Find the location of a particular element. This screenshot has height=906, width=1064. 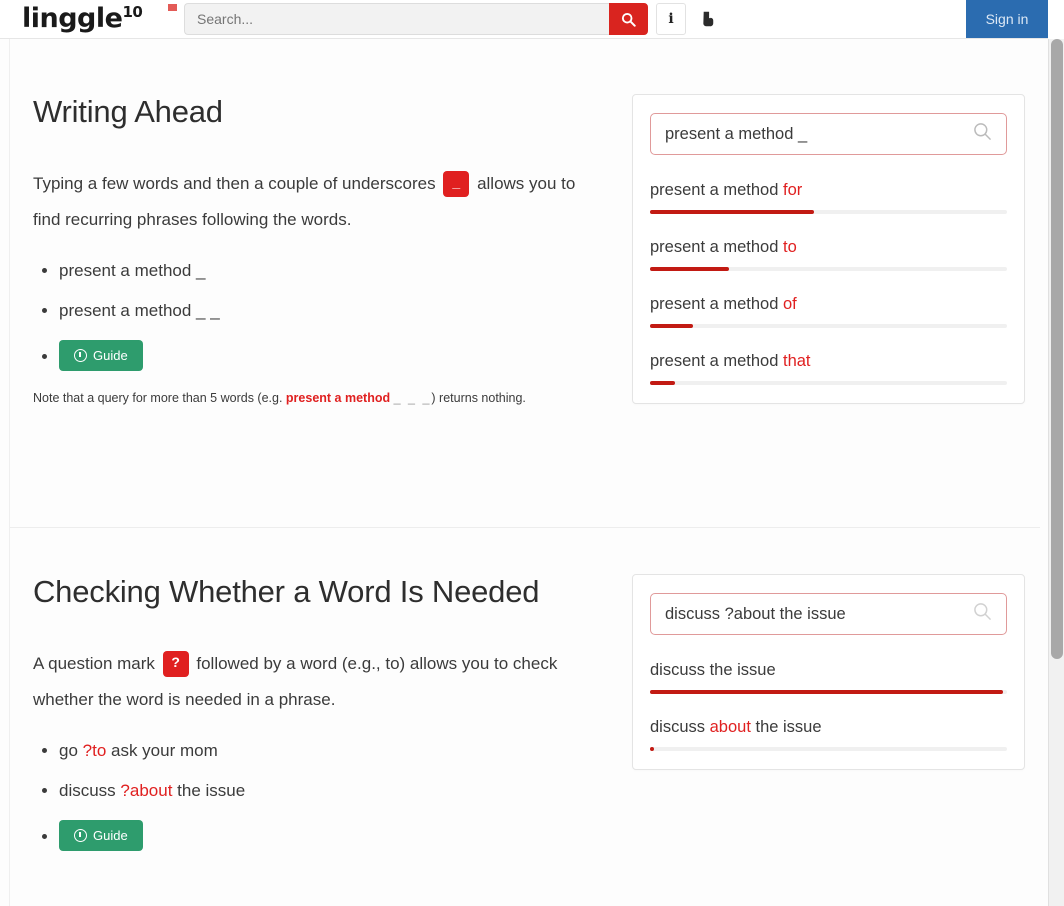

info-button: i is located at coordinates (671, 19).